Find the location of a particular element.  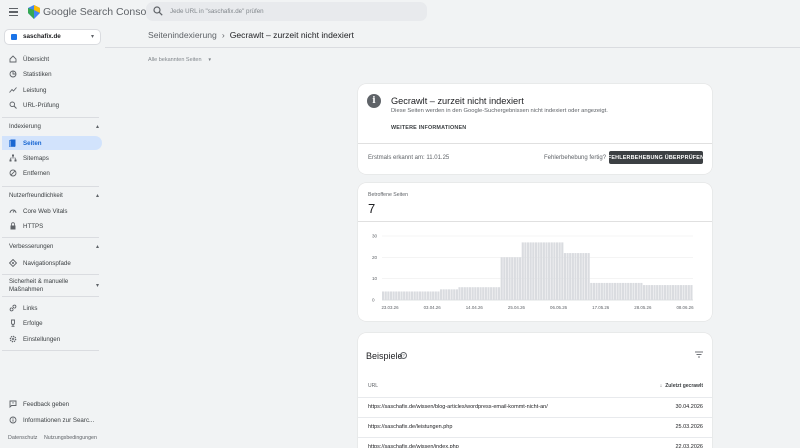

breadcrumb-parent: Seitenindexierung is located at coordinates (182, 35).